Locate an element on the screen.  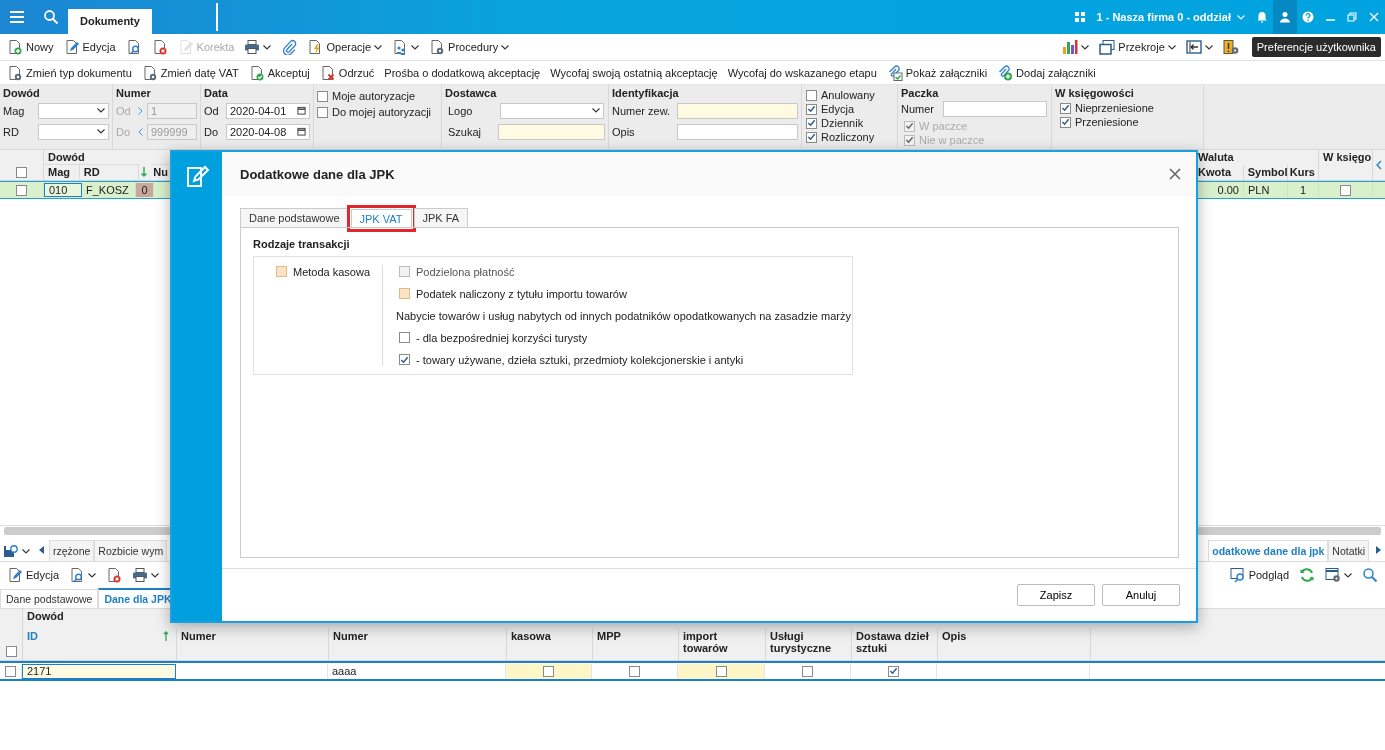
column-header: Symbol is located at coordinates (1265, 172).